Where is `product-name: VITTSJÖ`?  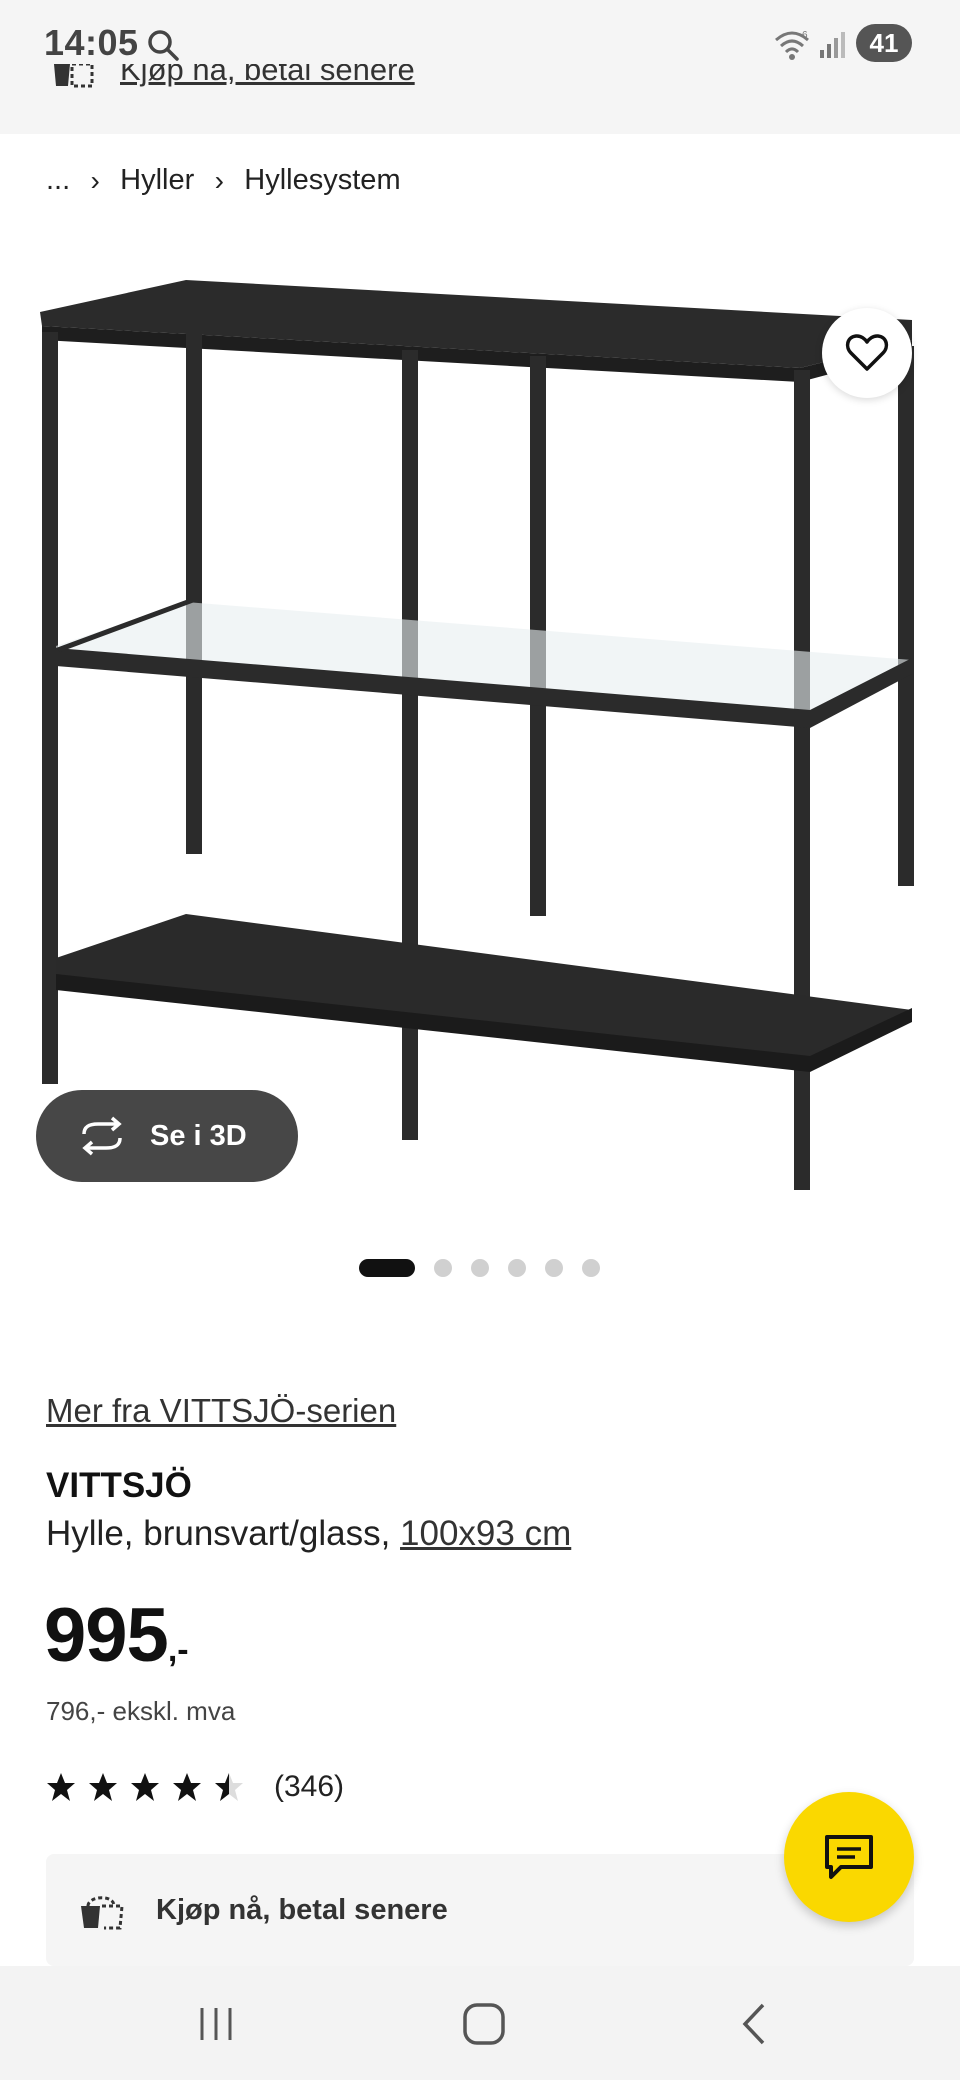 product-name: VITTSJÖ is located at coordinates (119, 1485).